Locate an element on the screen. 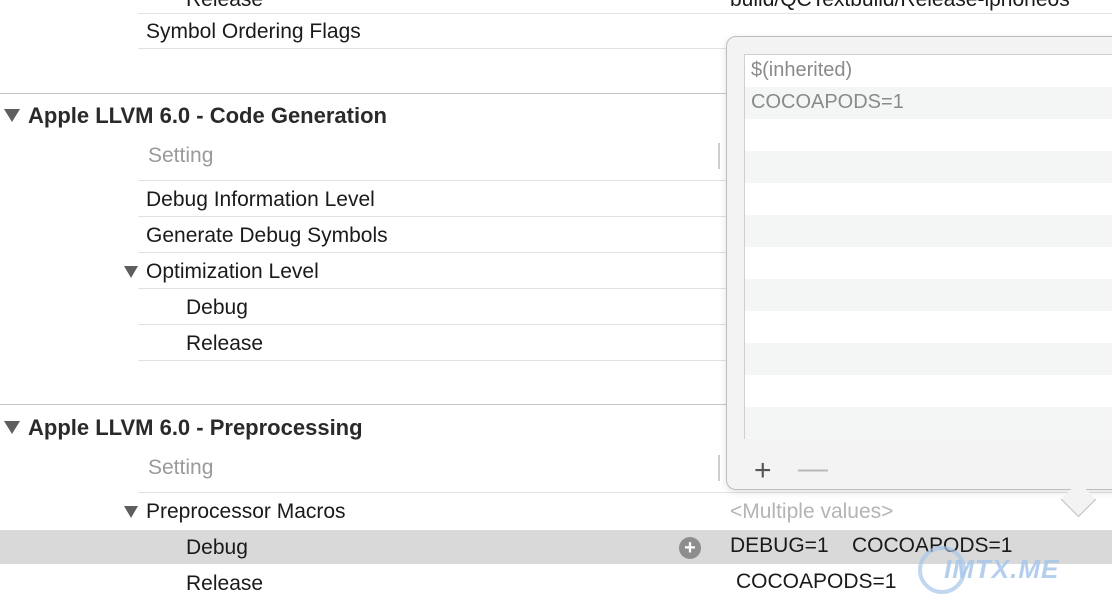 Image resolution: width=1112 pixels, height=600 pixels. section-title-preprocessing: Apple LLVM 6.0 - Preprocessing is located at coordinates (195, 428).